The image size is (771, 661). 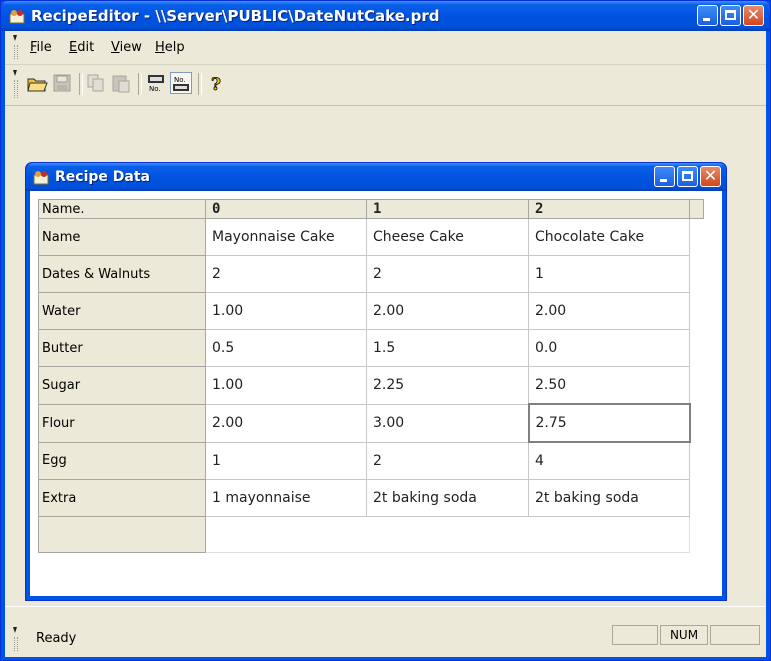 What do you see at coordinates (41, 177) in the screenshot?
I see `recipe-window-icon` at bounding box center [41, 177].